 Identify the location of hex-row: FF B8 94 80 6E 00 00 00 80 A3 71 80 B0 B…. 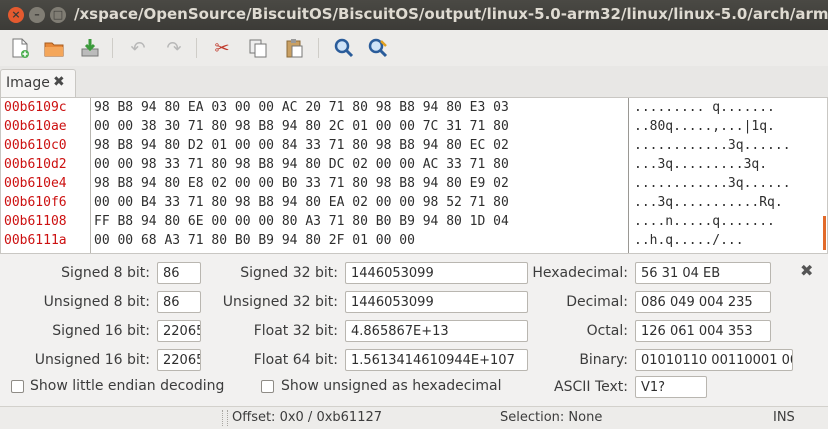
(301, 222).